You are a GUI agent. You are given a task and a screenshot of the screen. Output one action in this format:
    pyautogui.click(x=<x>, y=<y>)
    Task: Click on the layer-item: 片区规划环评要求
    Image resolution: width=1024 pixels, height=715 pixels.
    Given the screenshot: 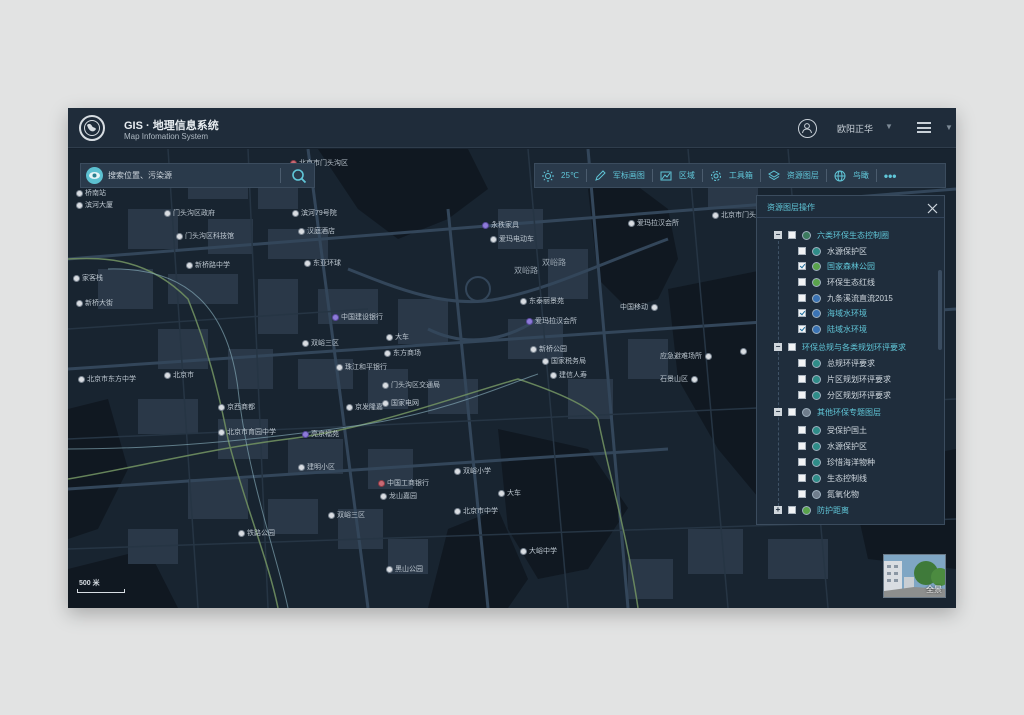 What is the action you would take?
    pyautogui.click(x=844, y=379)
    